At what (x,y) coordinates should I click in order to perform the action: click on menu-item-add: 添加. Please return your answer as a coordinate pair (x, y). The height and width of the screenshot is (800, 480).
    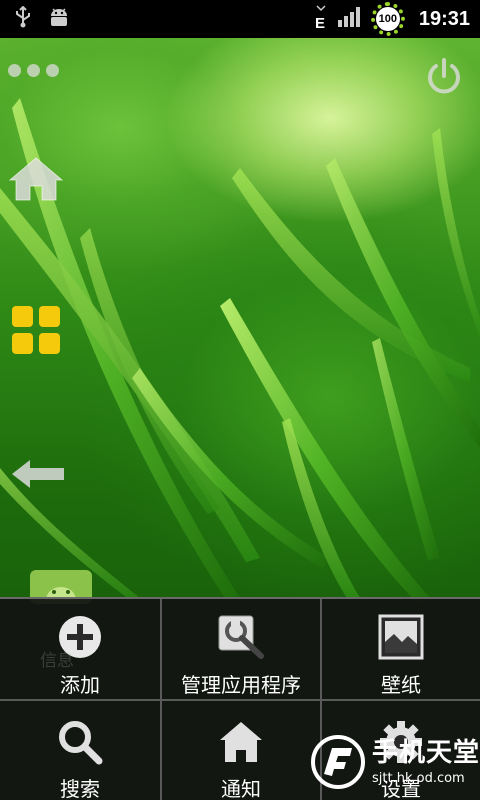
    Looking at the image, I should click on (80, 649).